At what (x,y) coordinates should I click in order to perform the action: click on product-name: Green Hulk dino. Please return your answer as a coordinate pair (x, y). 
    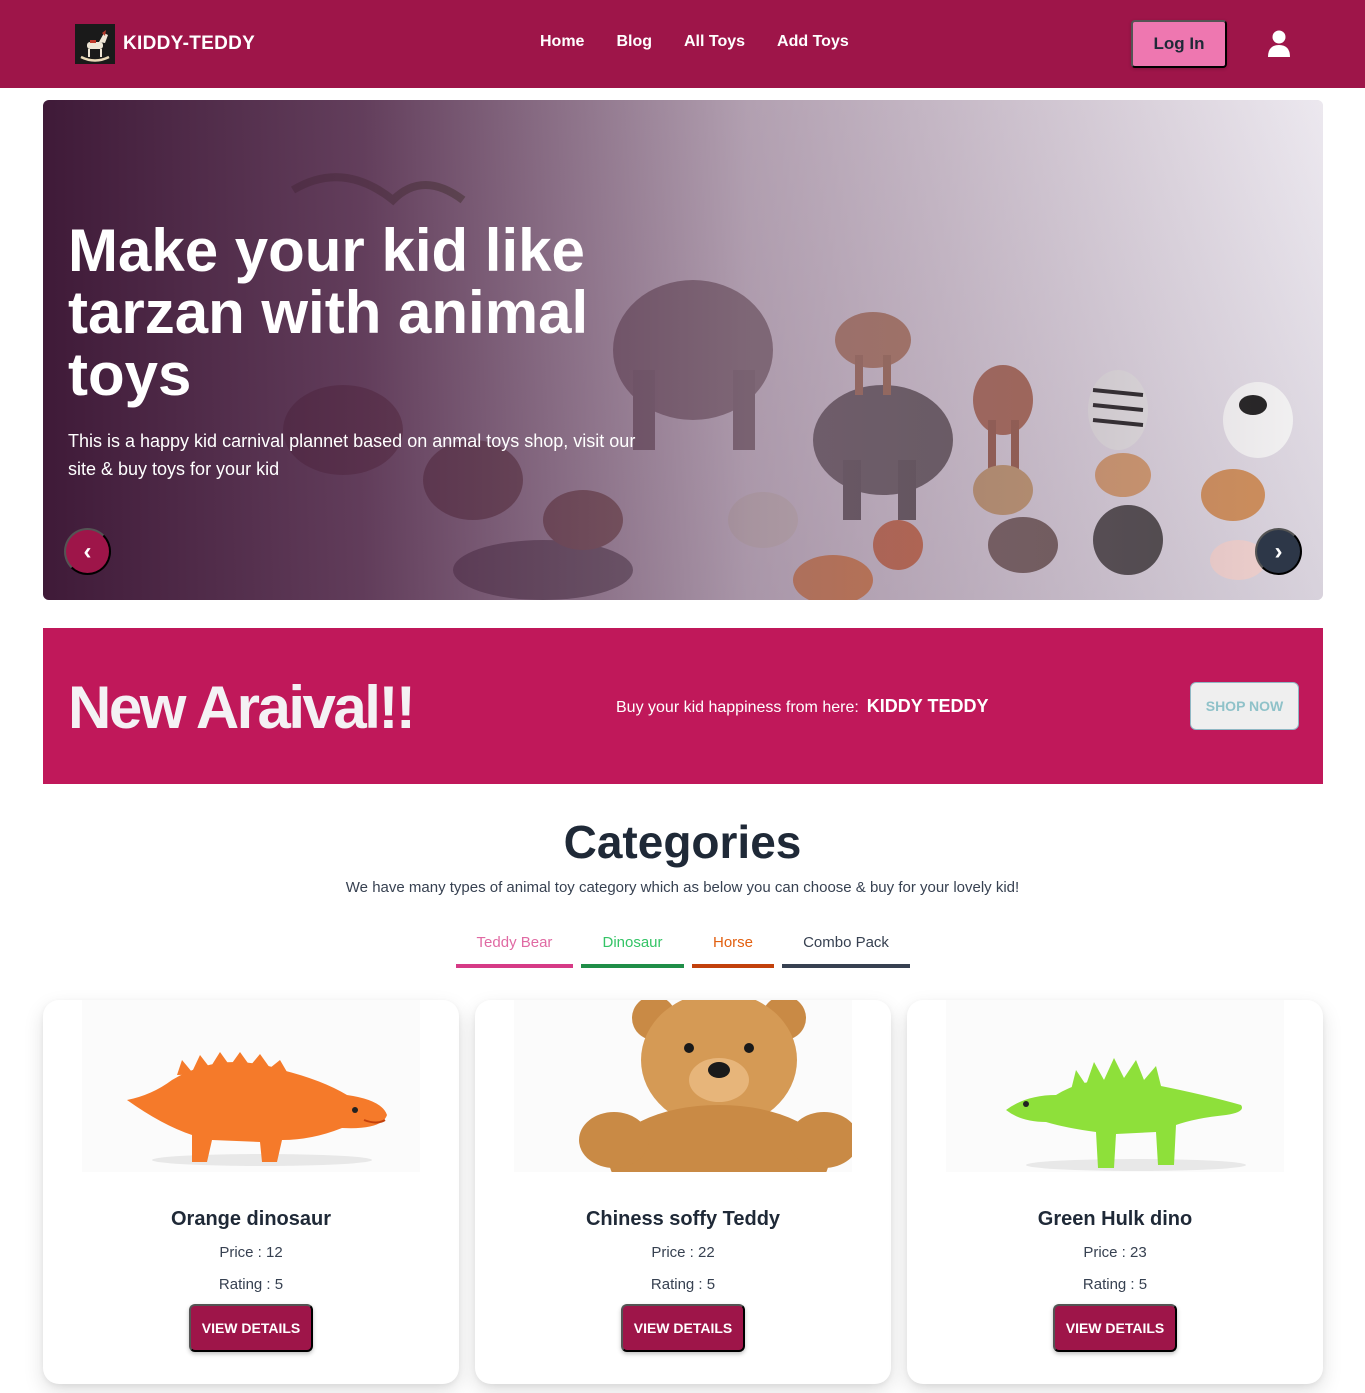
    Looking at the image, I should click on (1115, 1219).